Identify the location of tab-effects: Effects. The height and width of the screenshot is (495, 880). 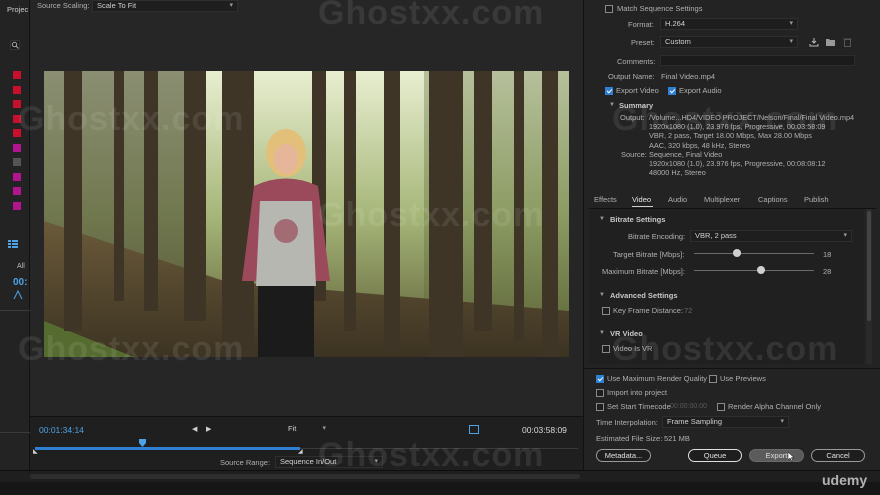
(605, 199).